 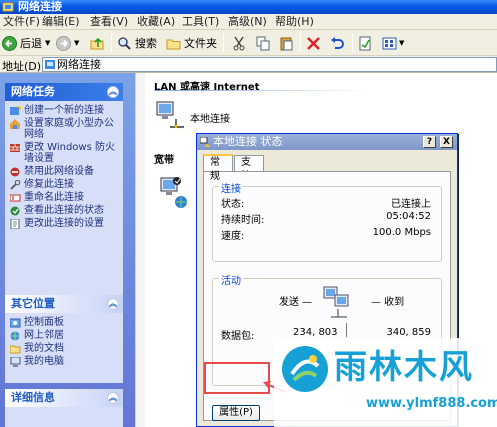 I want to click on highlight-box, so click(x=237, y=378).